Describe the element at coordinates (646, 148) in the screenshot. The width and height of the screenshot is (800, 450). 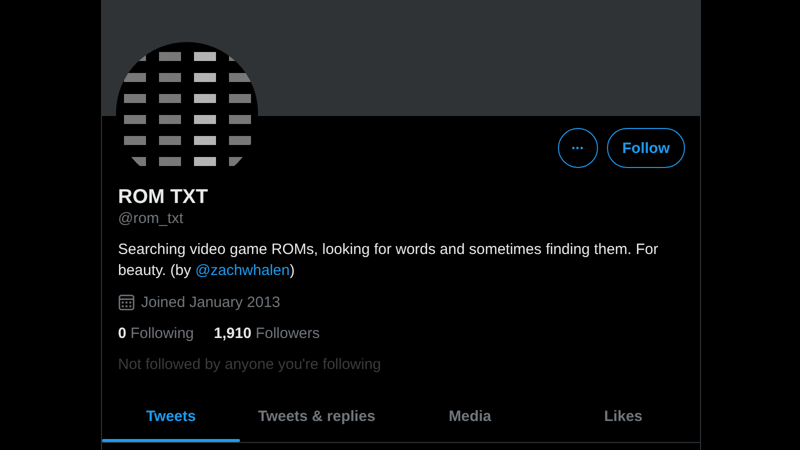
I see `follow-button: Follow` at that location.